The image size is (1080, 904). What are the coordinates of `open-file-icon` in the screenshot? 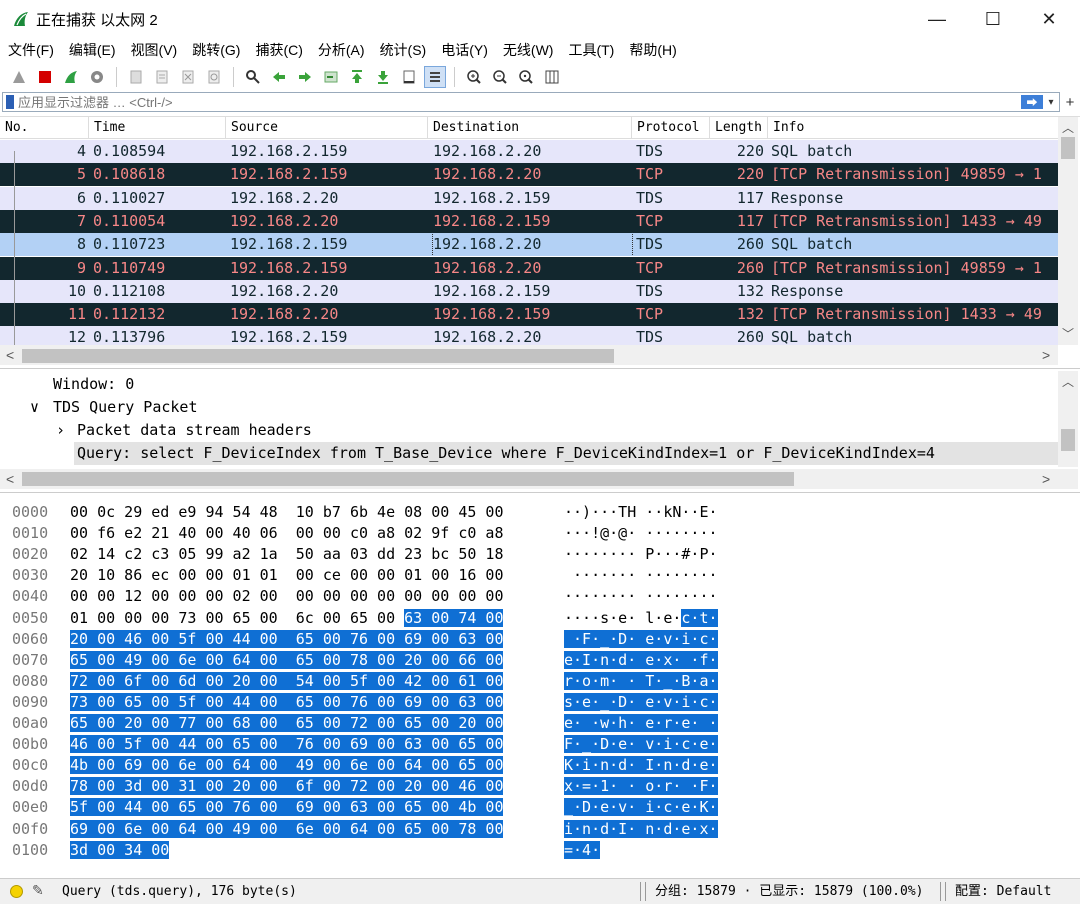 It's located at (136, 77).